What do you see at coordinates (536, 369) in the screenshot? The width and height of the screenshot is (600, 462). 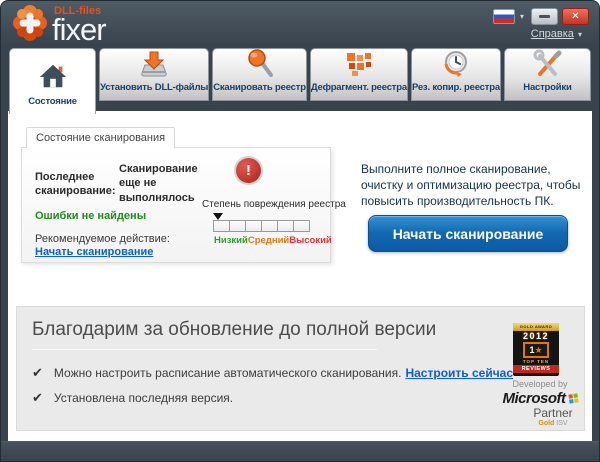 I see `reviews-text: REVIEWS` at bounding box center [536, 369].